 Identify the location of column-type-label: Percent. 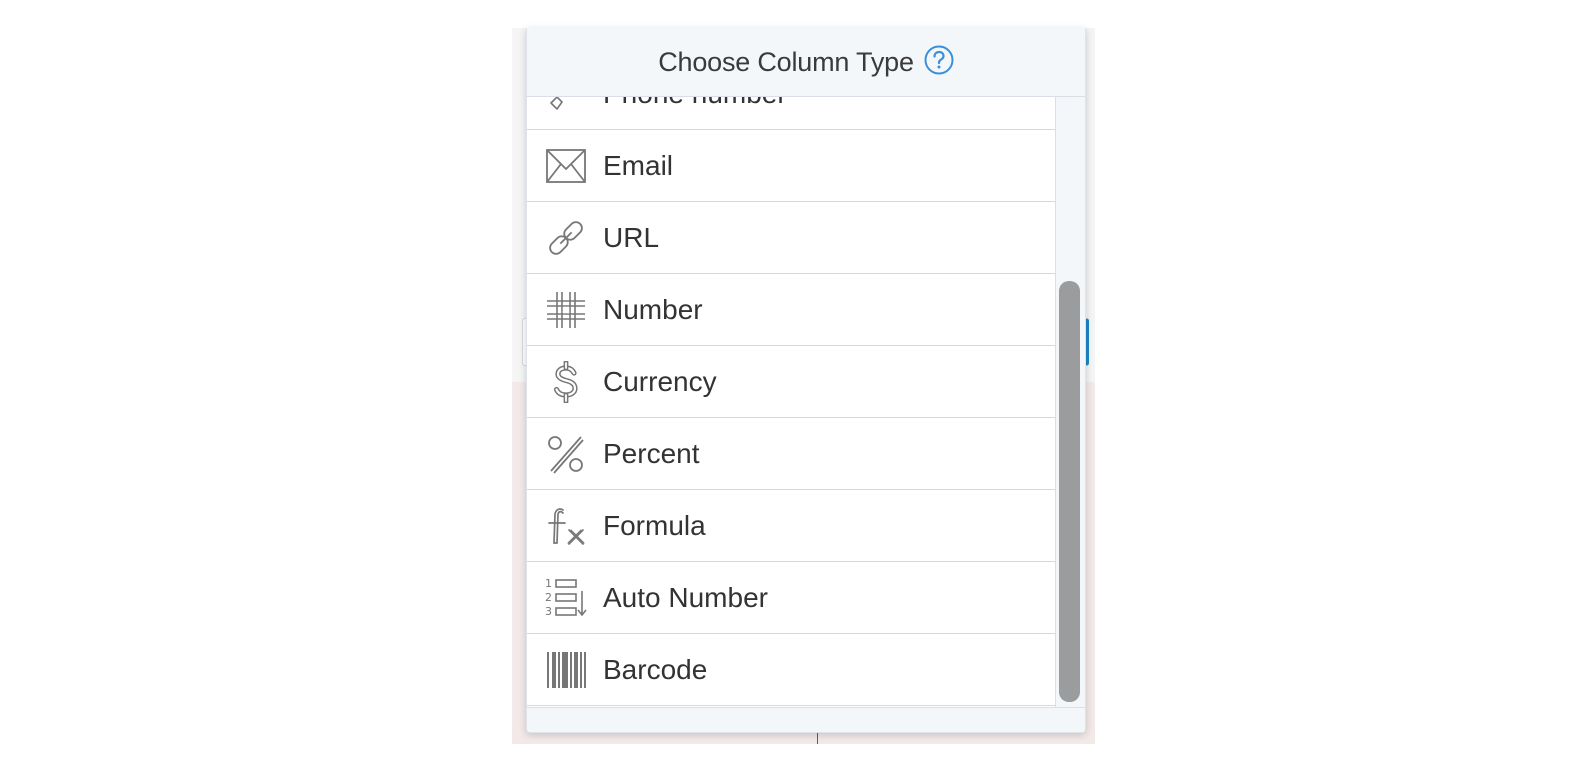
(651, 453).